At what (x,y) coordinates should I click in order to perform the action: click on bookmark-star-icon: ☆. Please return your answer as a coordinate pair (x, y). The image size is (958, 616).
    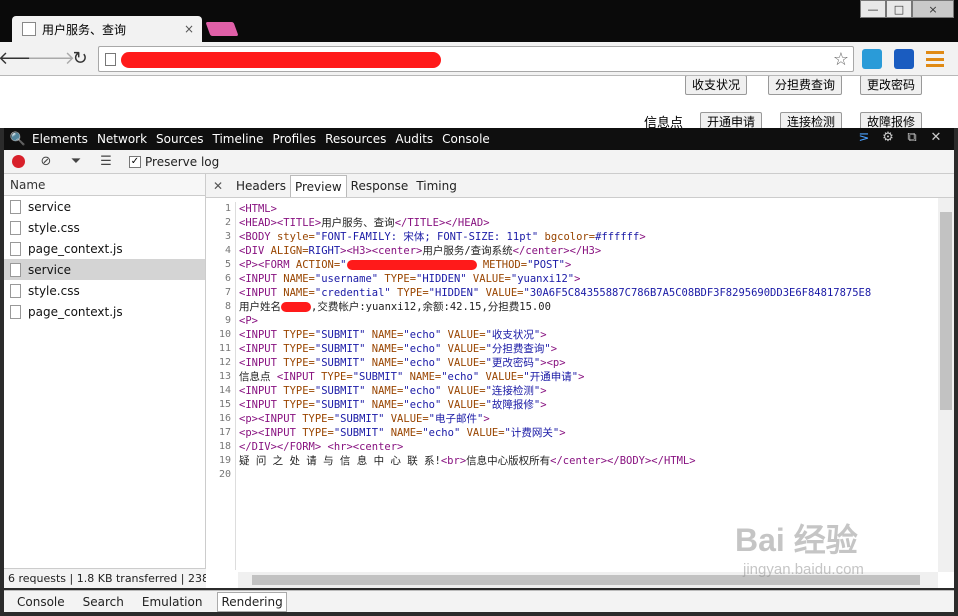
    Looking at the image, I should click on (841, 59).